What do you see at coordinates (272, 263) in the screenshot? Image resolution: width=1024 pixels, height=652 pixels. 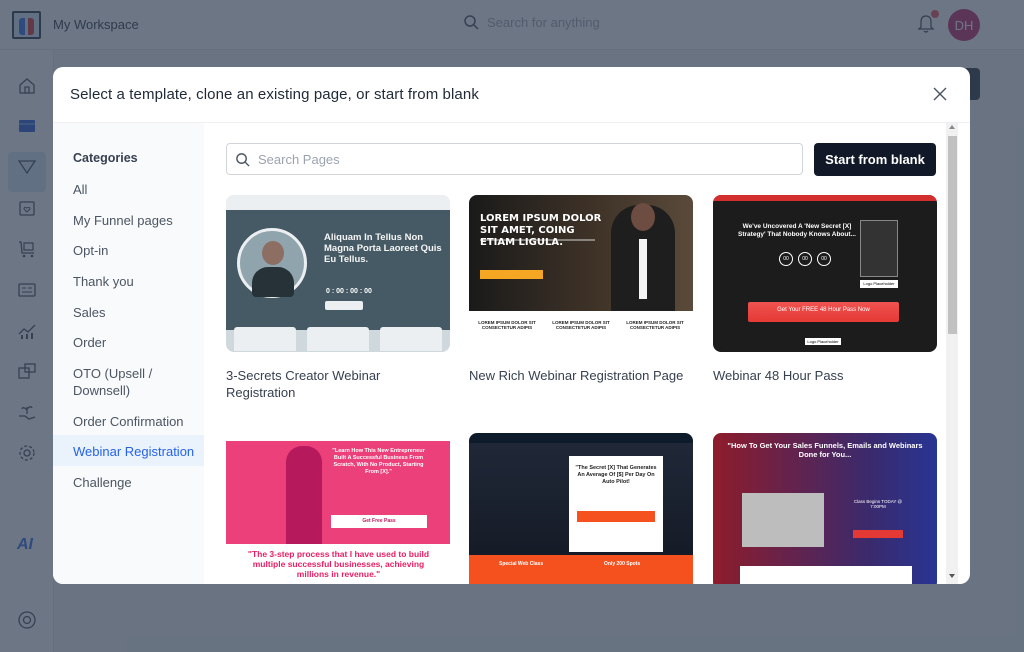 I see `preview-portrait` at bounding box center [272, 263].